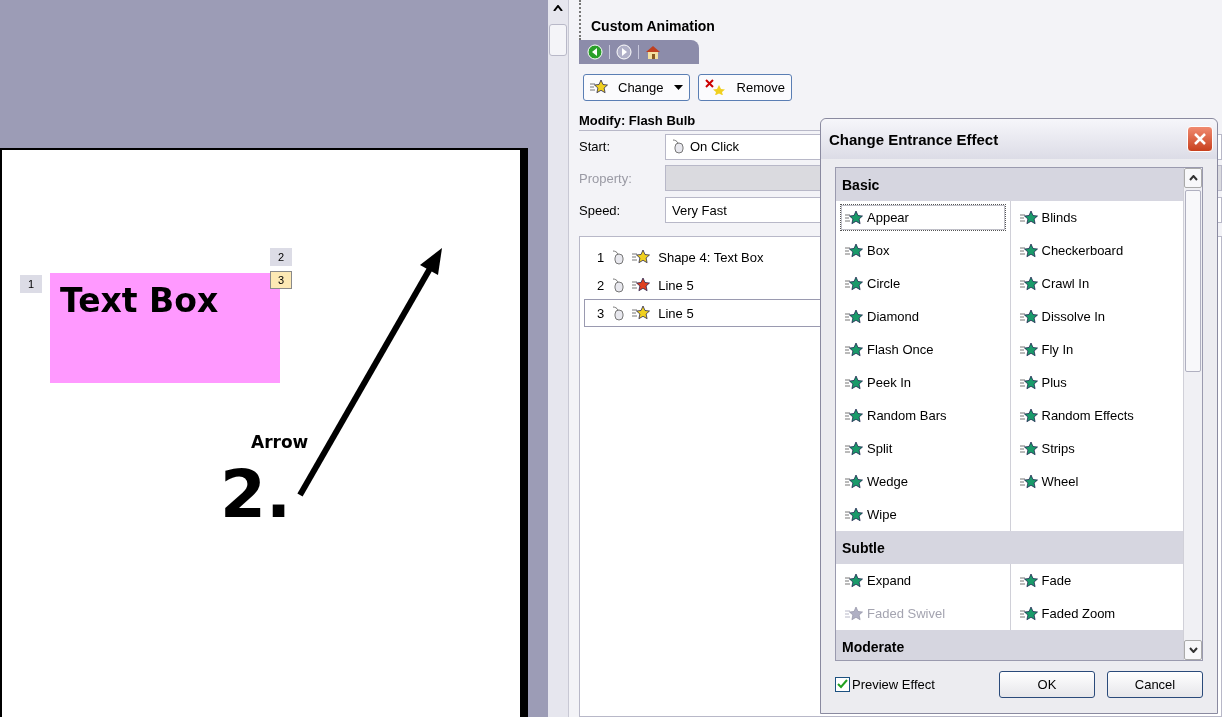 This screenshot has width=1222, height=717. Describe the element at coordinates (280, 442) in the screenshot. I see `arrow-label: Arrow` at that location.